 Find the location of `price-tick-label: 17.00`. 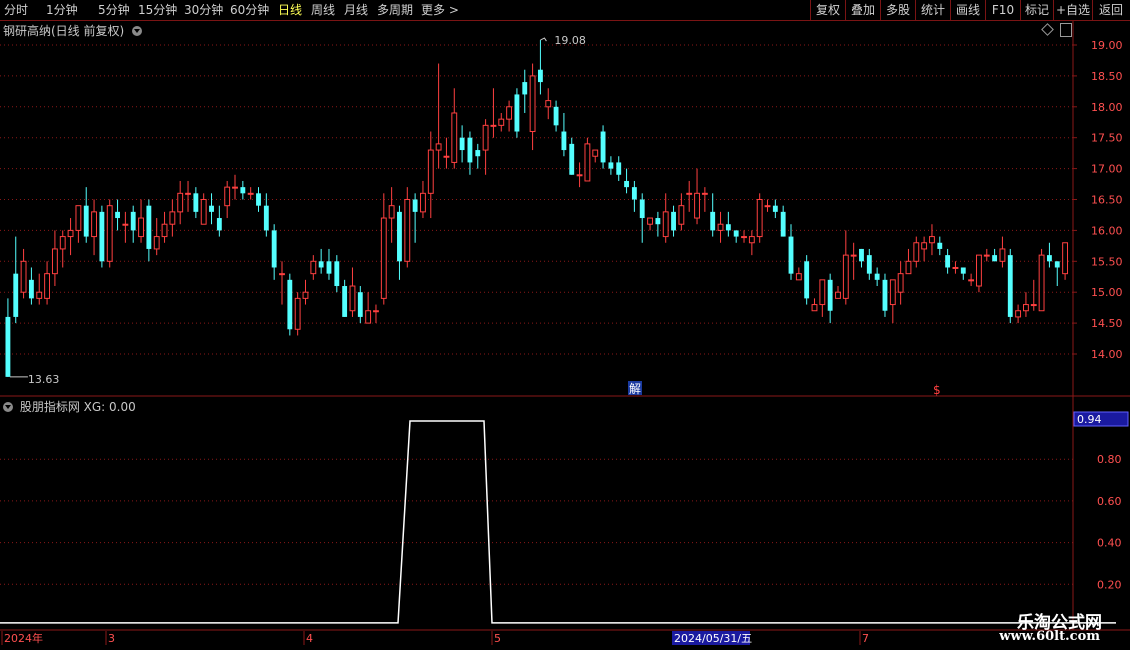

price-tick-label: 17.00 is located at coordinates (1107, 169).